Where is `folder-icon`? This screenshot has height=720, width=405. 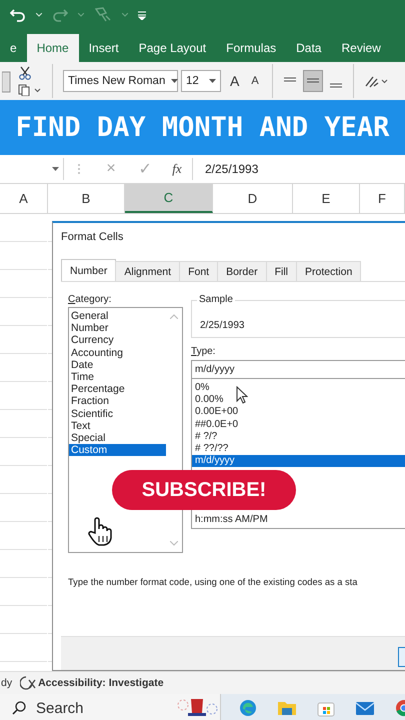
folder-icon is located at coordinates (287, 708).